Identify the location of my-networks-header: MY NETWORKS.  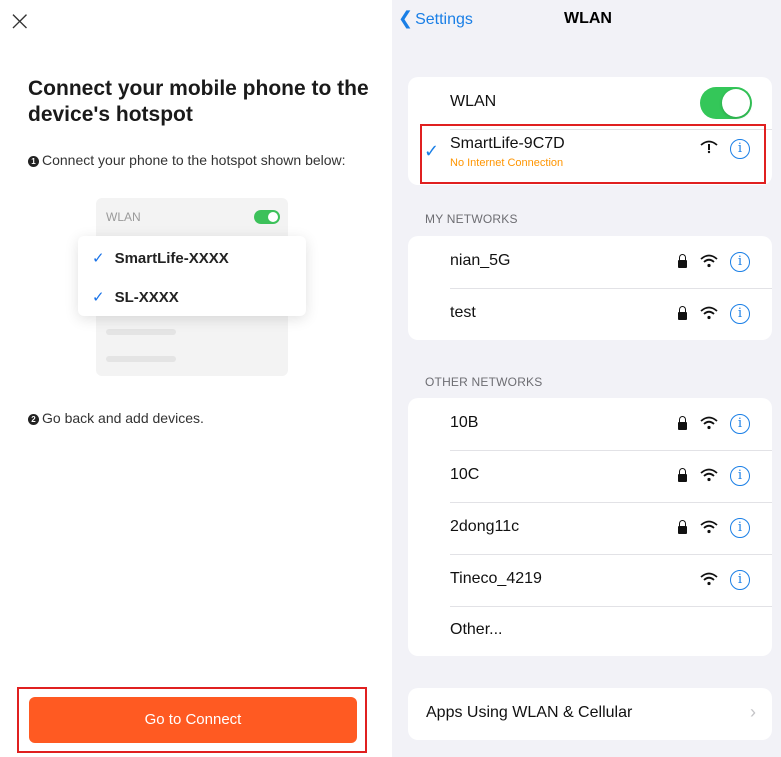
(471, 219).